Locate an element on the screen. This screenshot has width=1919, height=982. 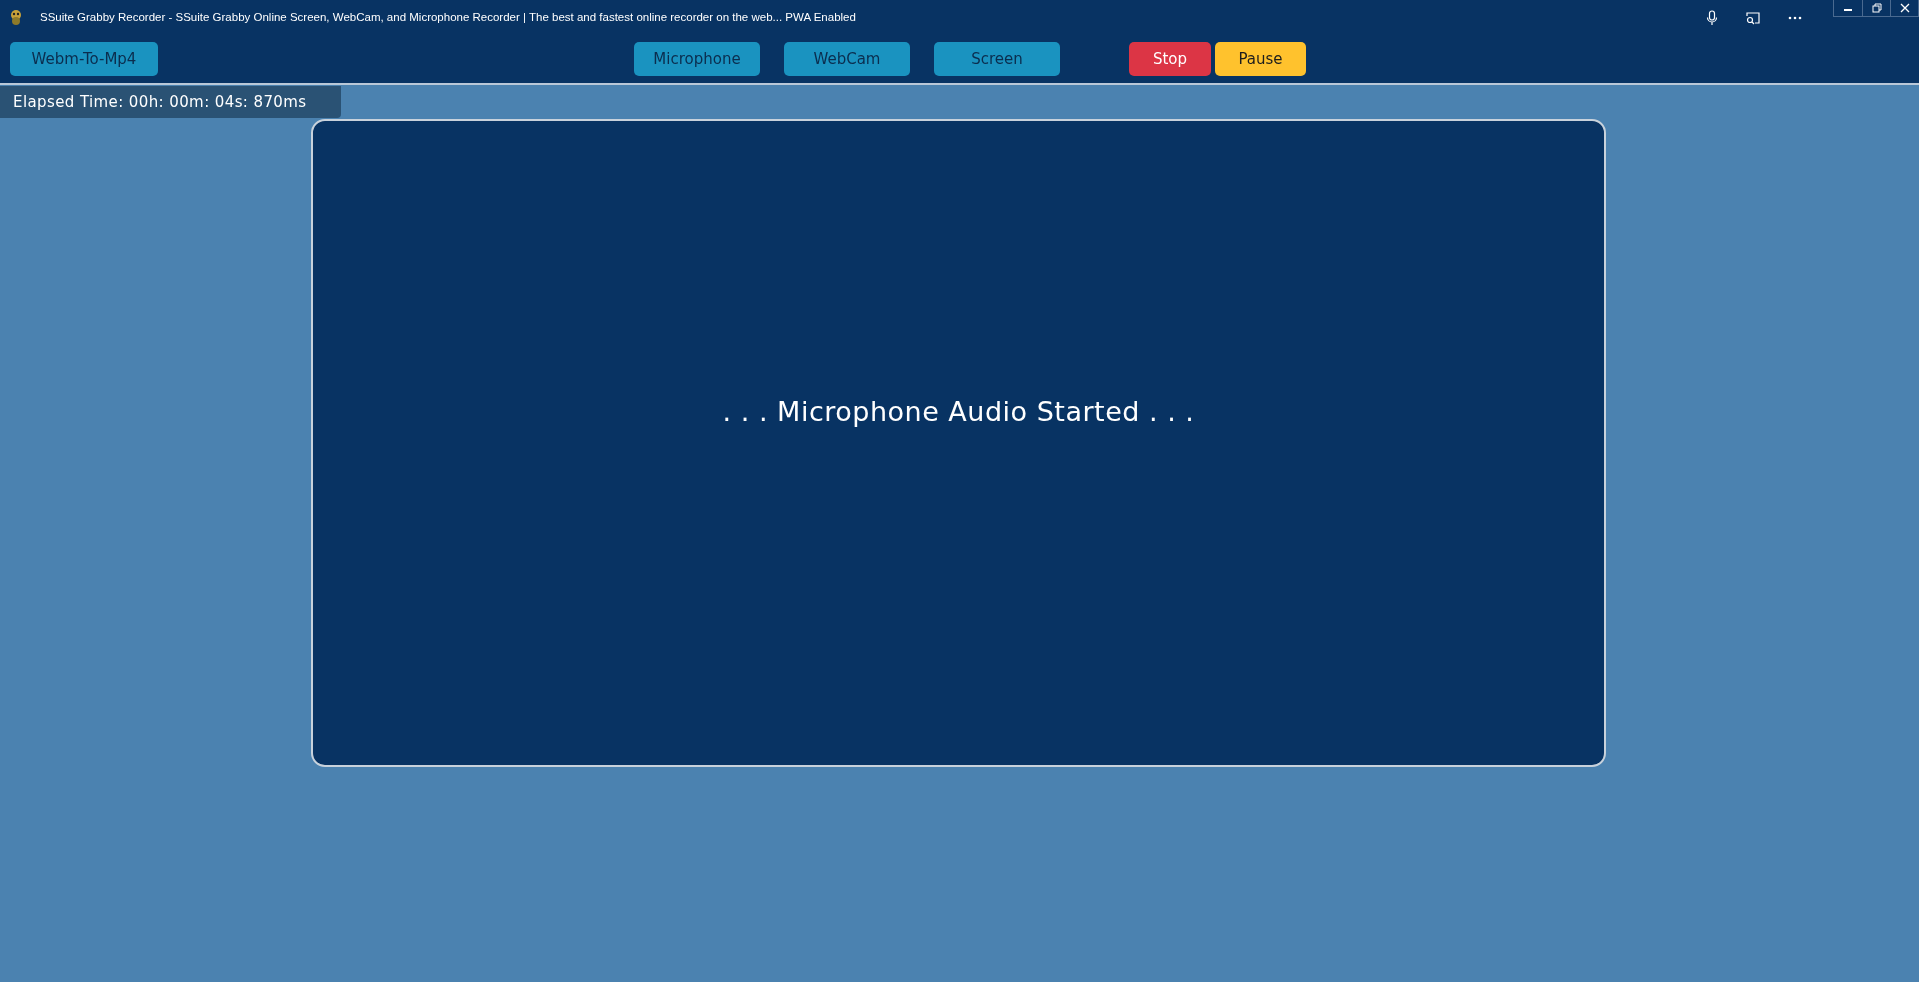
window-title: SSuite Grabby Recorder - SSuite Grabby Online Screen, WebCam, and Microphone Recorder | The best and fastest online recorder on the web... PWA Enabled is located at coordinates (448, 17).